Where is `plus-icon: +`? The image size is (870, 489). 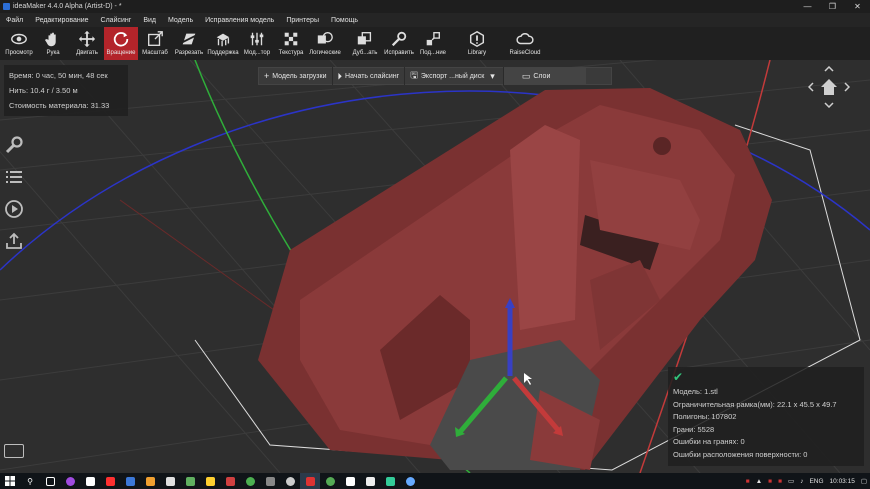
plus-icon: + is located at coordinates (267, 76).